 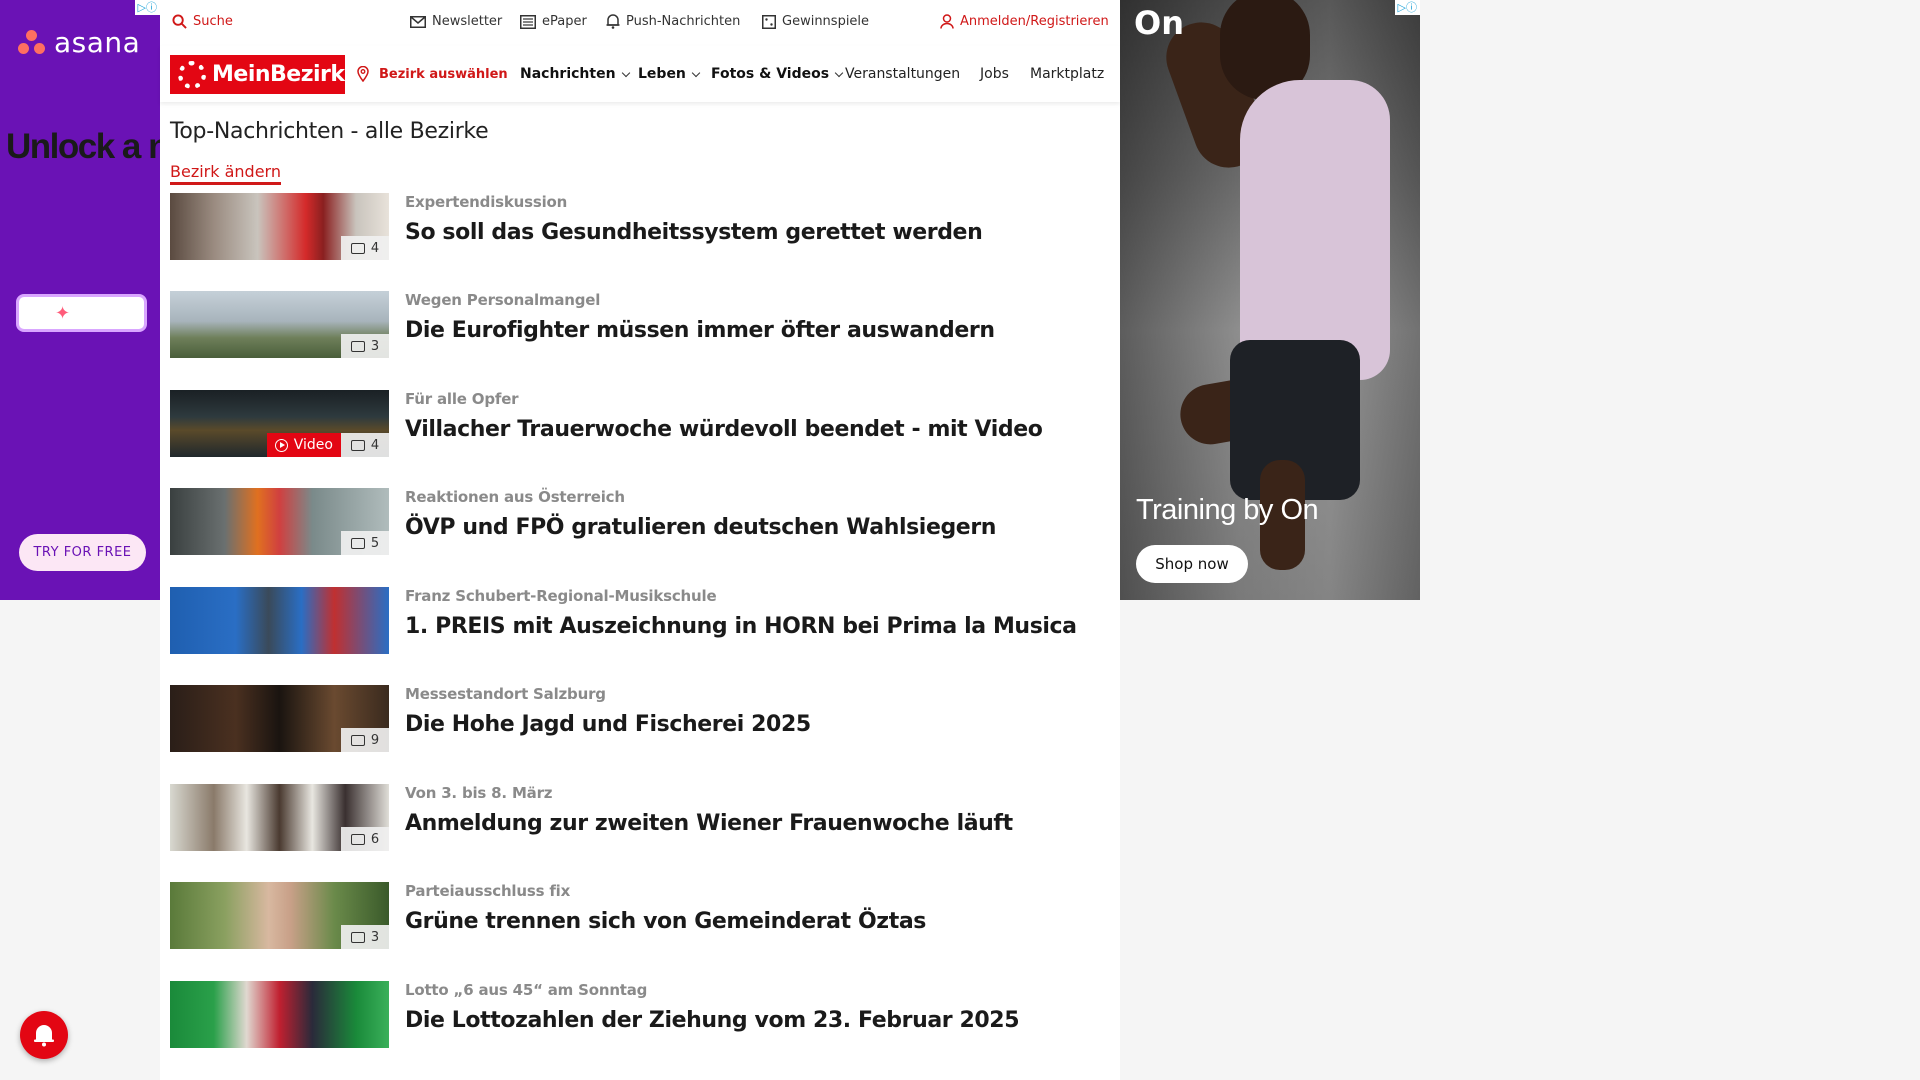 I want to click on nav-item-fotos-videos: Fotos & Videos, so click(x=777, y=74).